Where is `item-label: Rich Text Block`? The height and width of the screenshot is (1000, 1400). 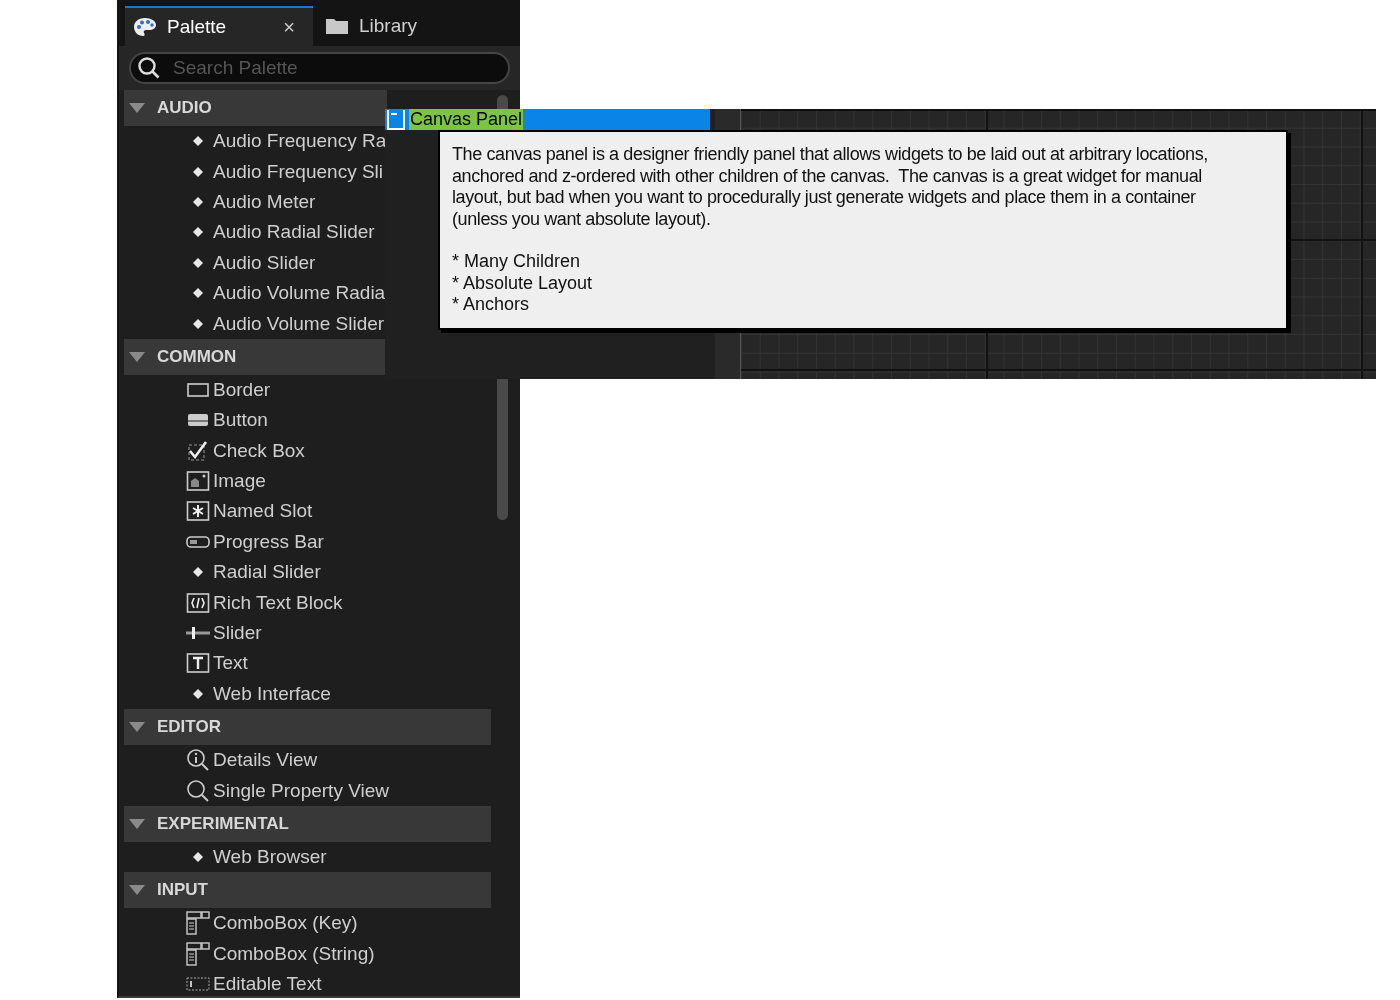 item-label: Rich Text Block is located at coordinates (278, 602).